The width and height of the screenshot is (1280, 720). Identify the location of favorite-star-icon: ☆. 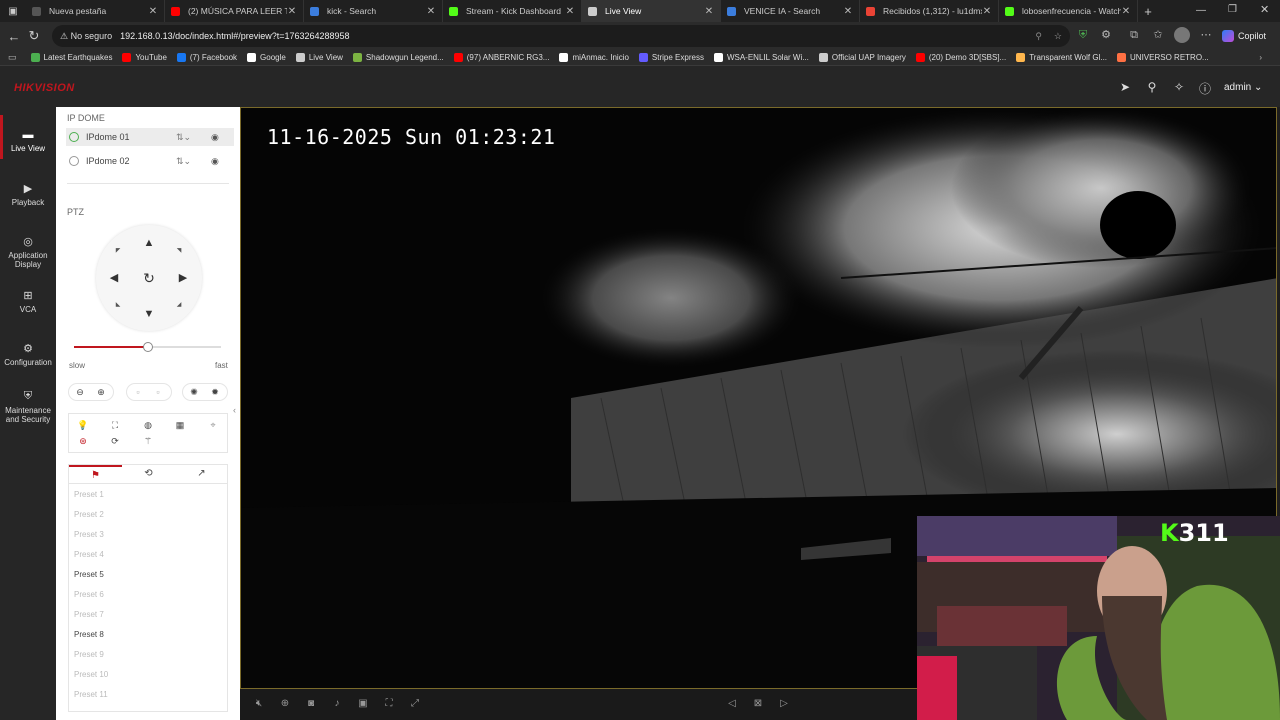
(1058, 36).